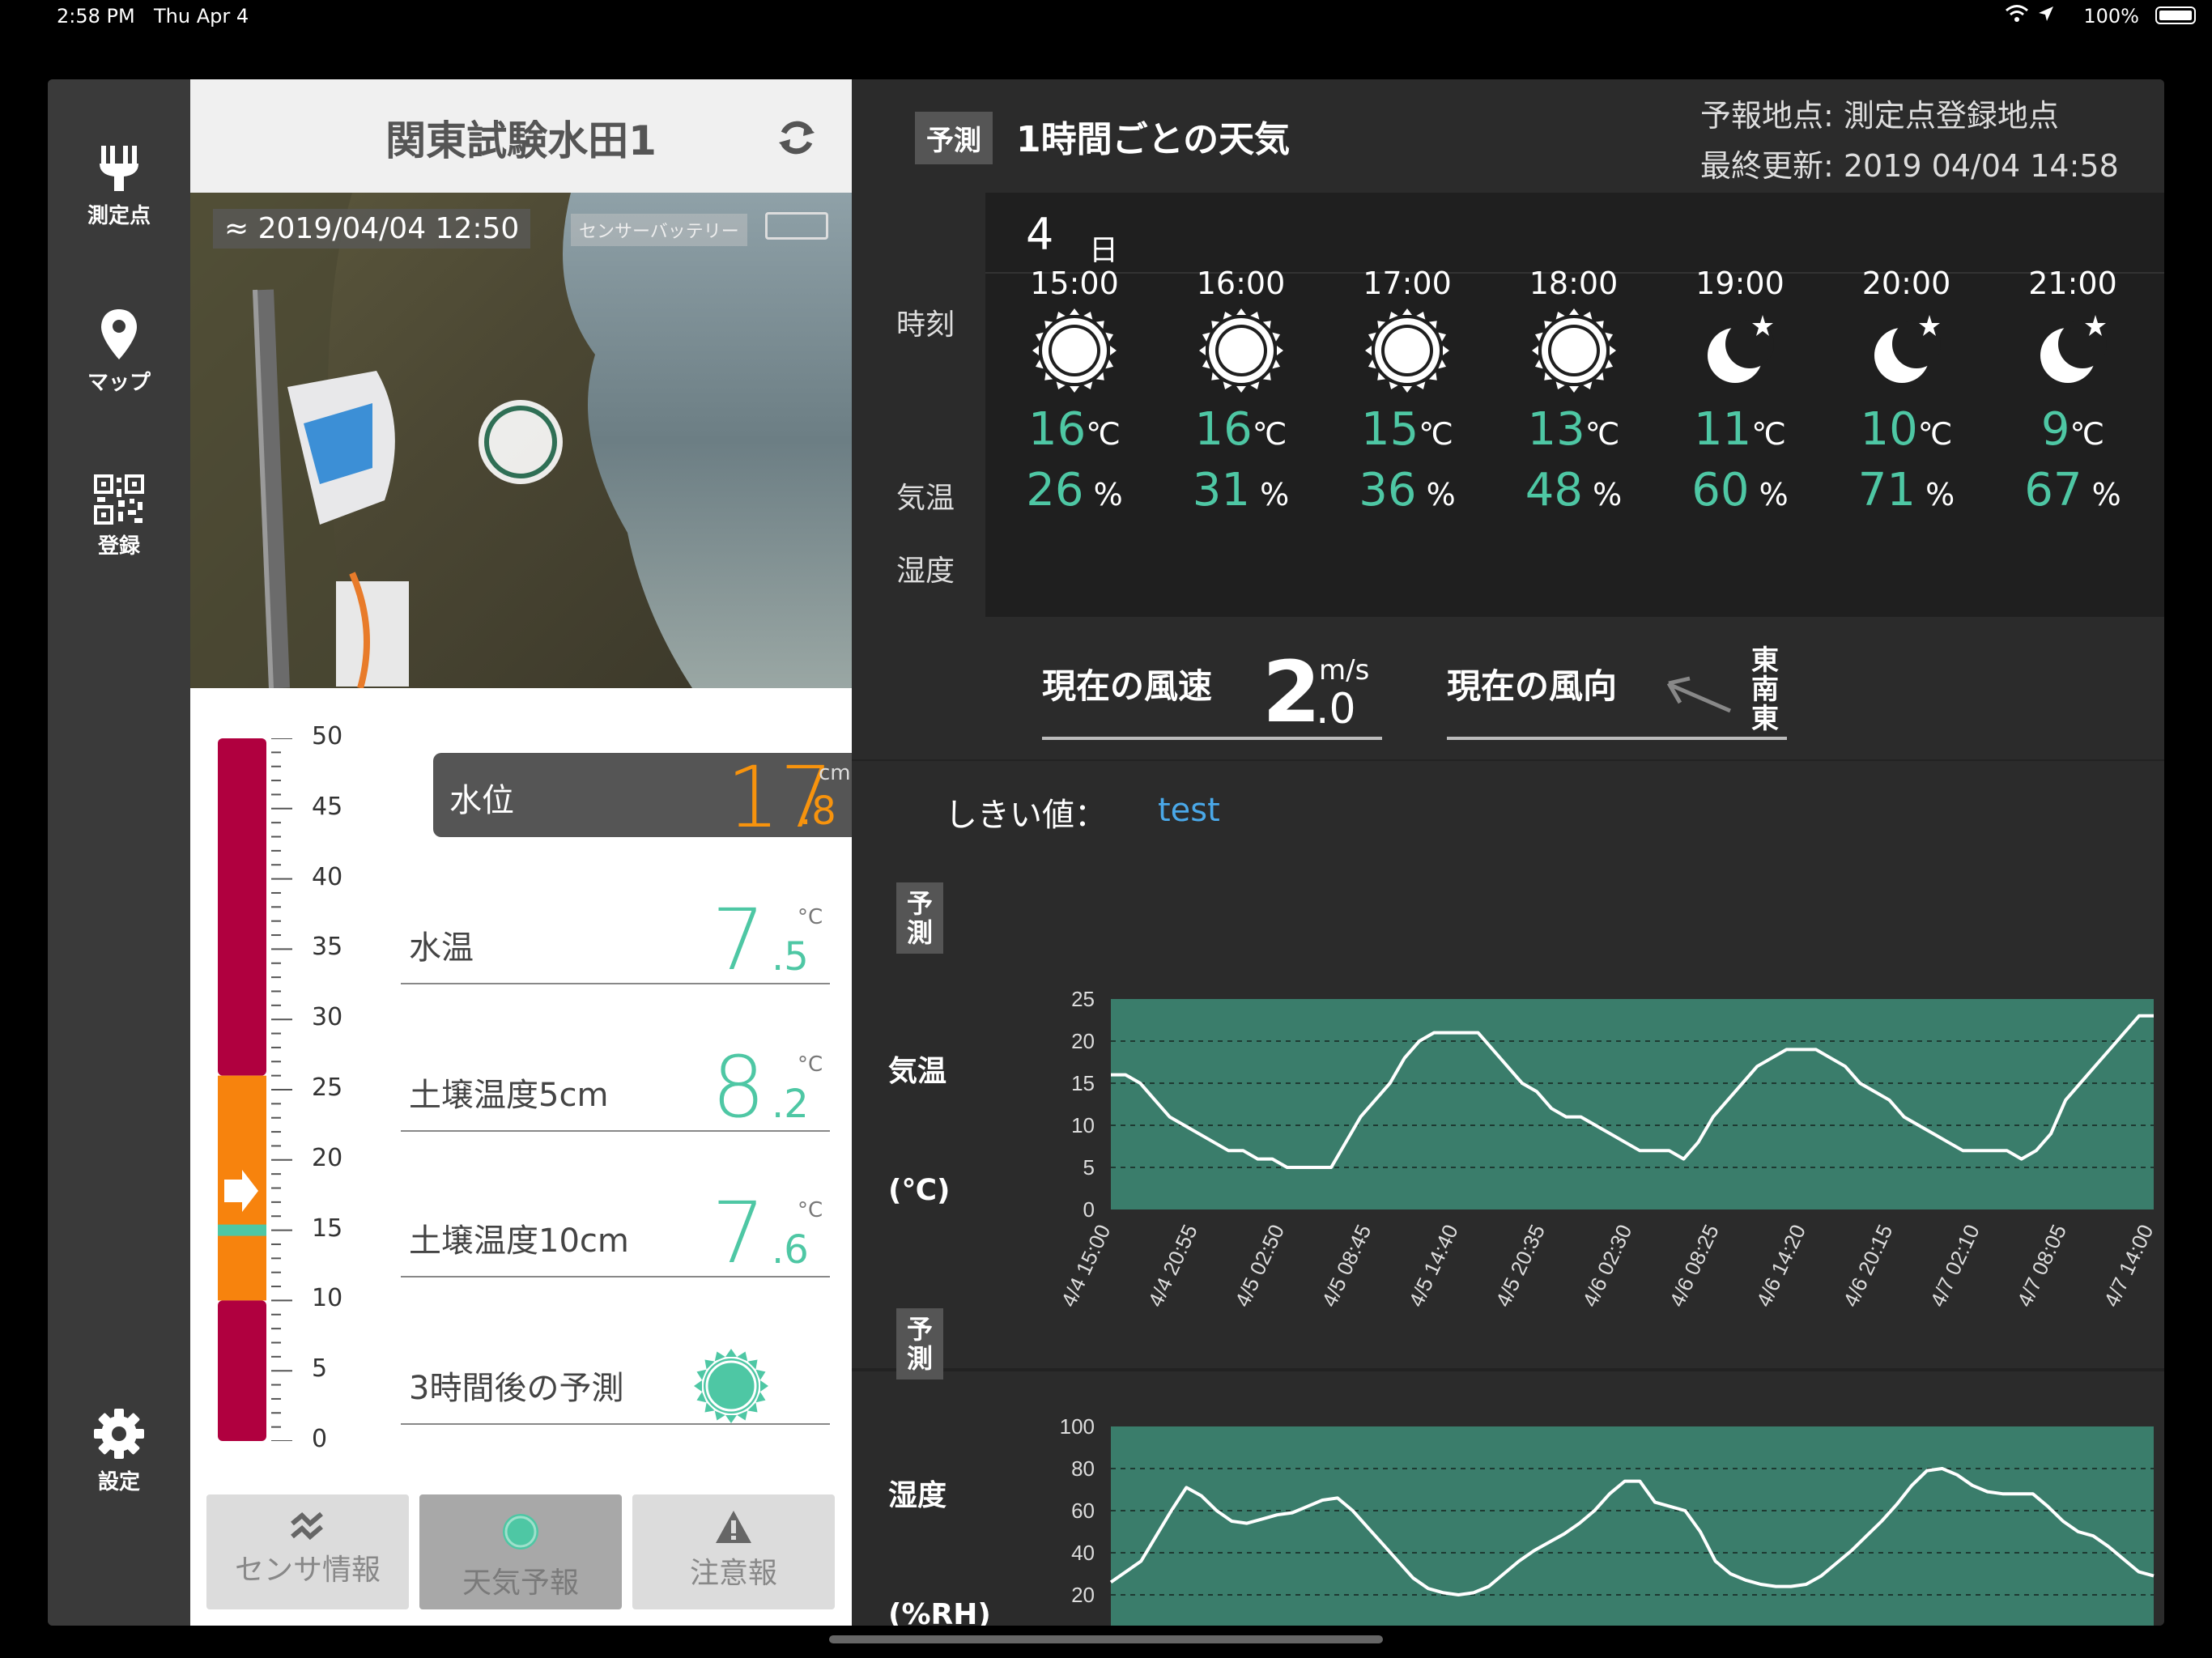 Image resolution: width=2212 pixels, height=1658 pixels. Describe the element at coordinates (242, 1089) in the screenshot. I see `water-level-gauge` at that location.